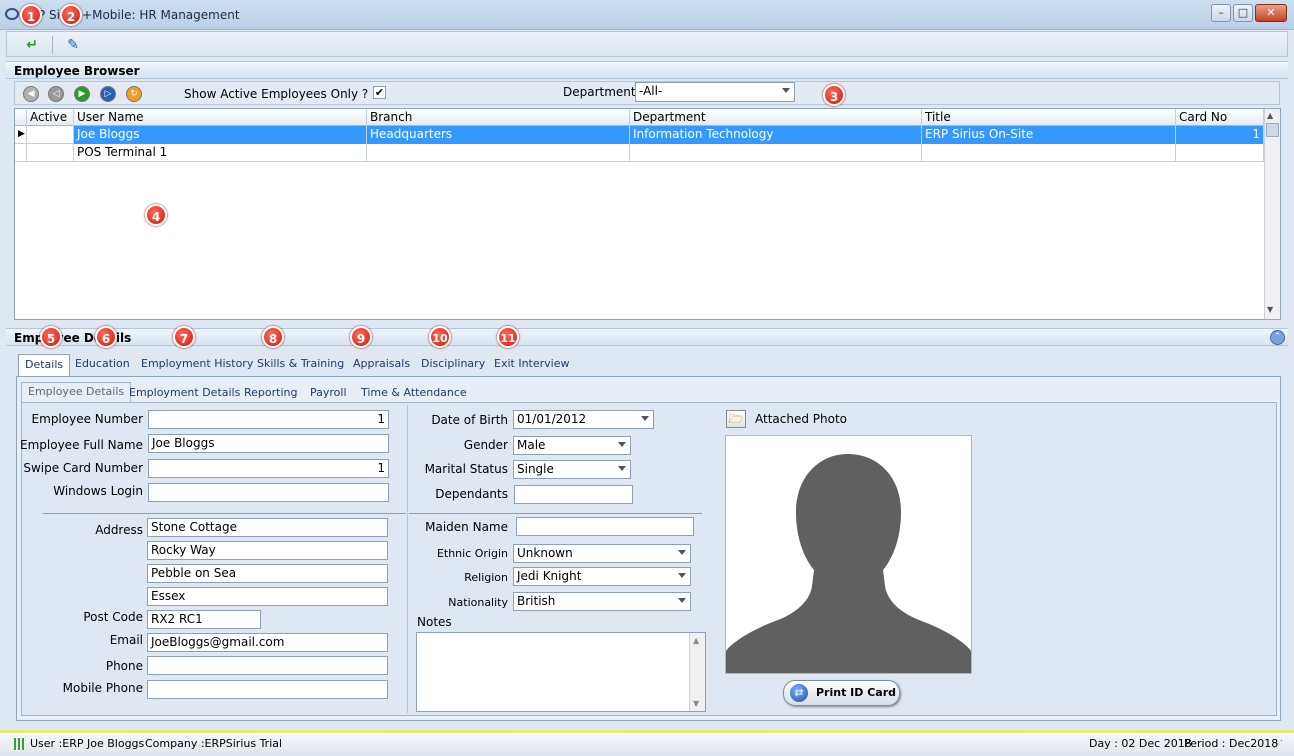 The image size is (1294, 756). What do you see at coordinates (440, 337) in the screenshot?
I see `annotation-badge: 10` at bounding box center [440, 337].